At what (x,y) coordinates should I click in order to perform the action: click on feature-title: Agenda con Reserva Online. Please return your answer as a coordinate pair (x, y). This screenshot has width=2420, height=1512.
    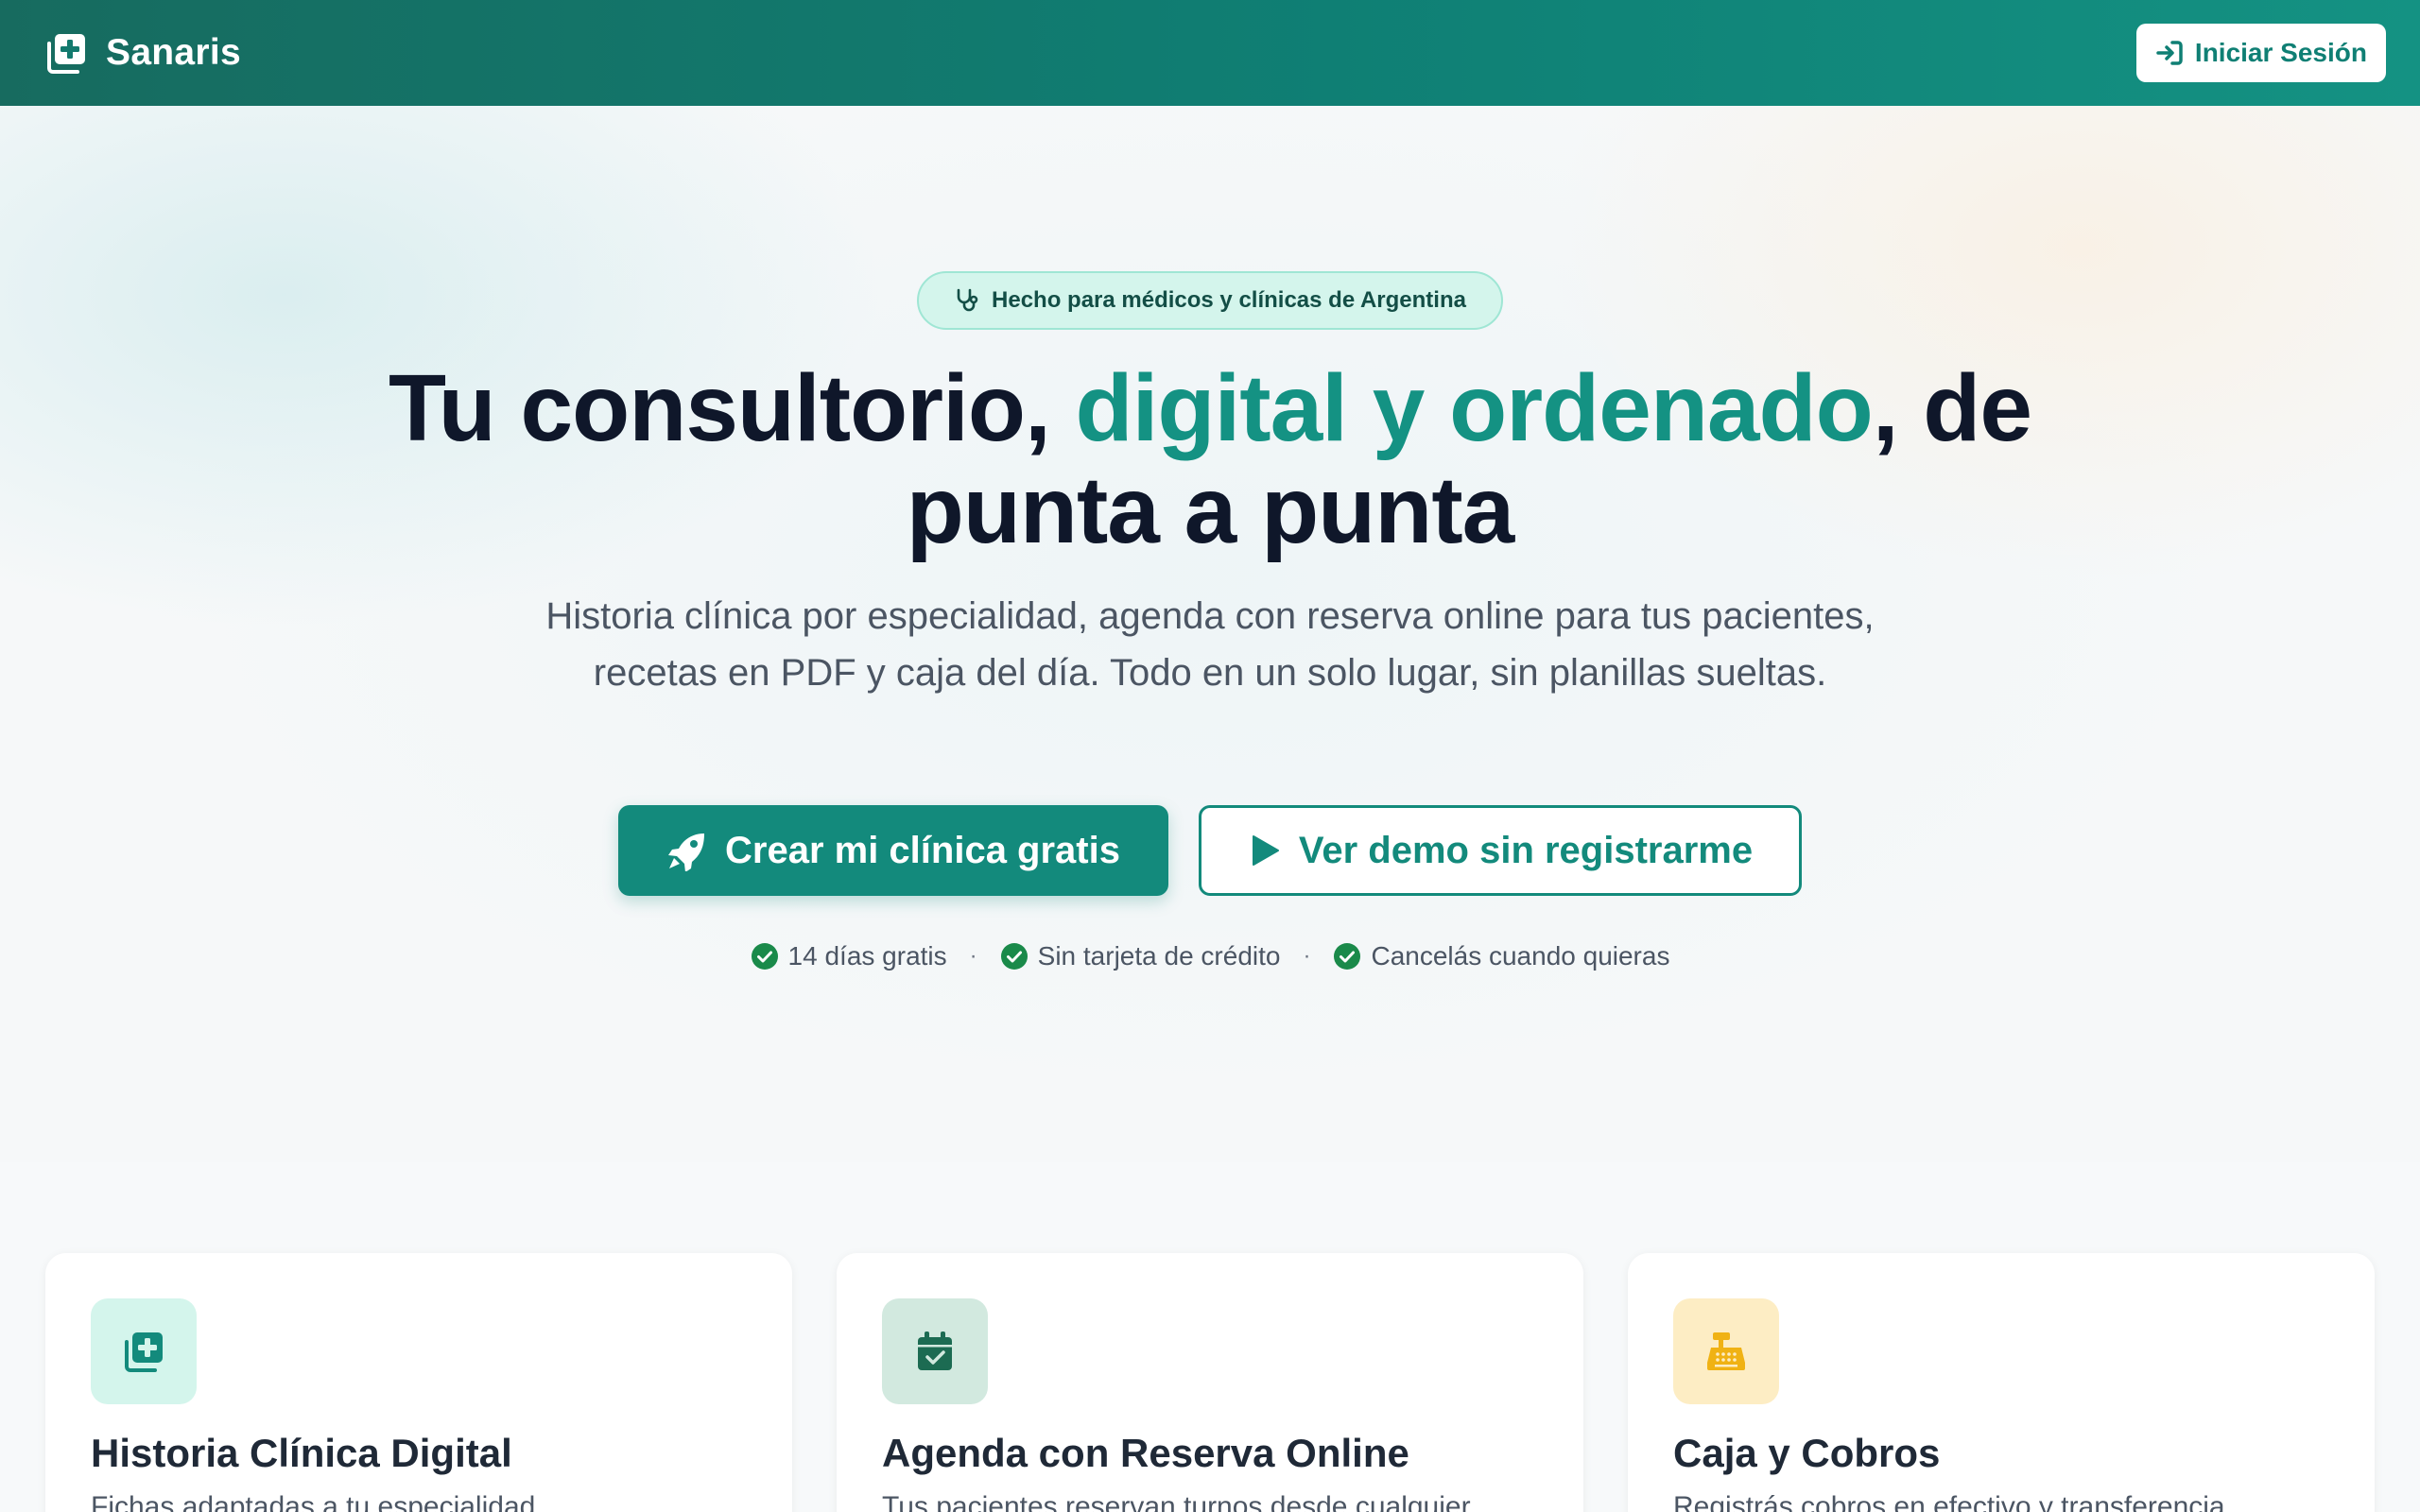
    Looking at the image, I should click on (1146, 1453).